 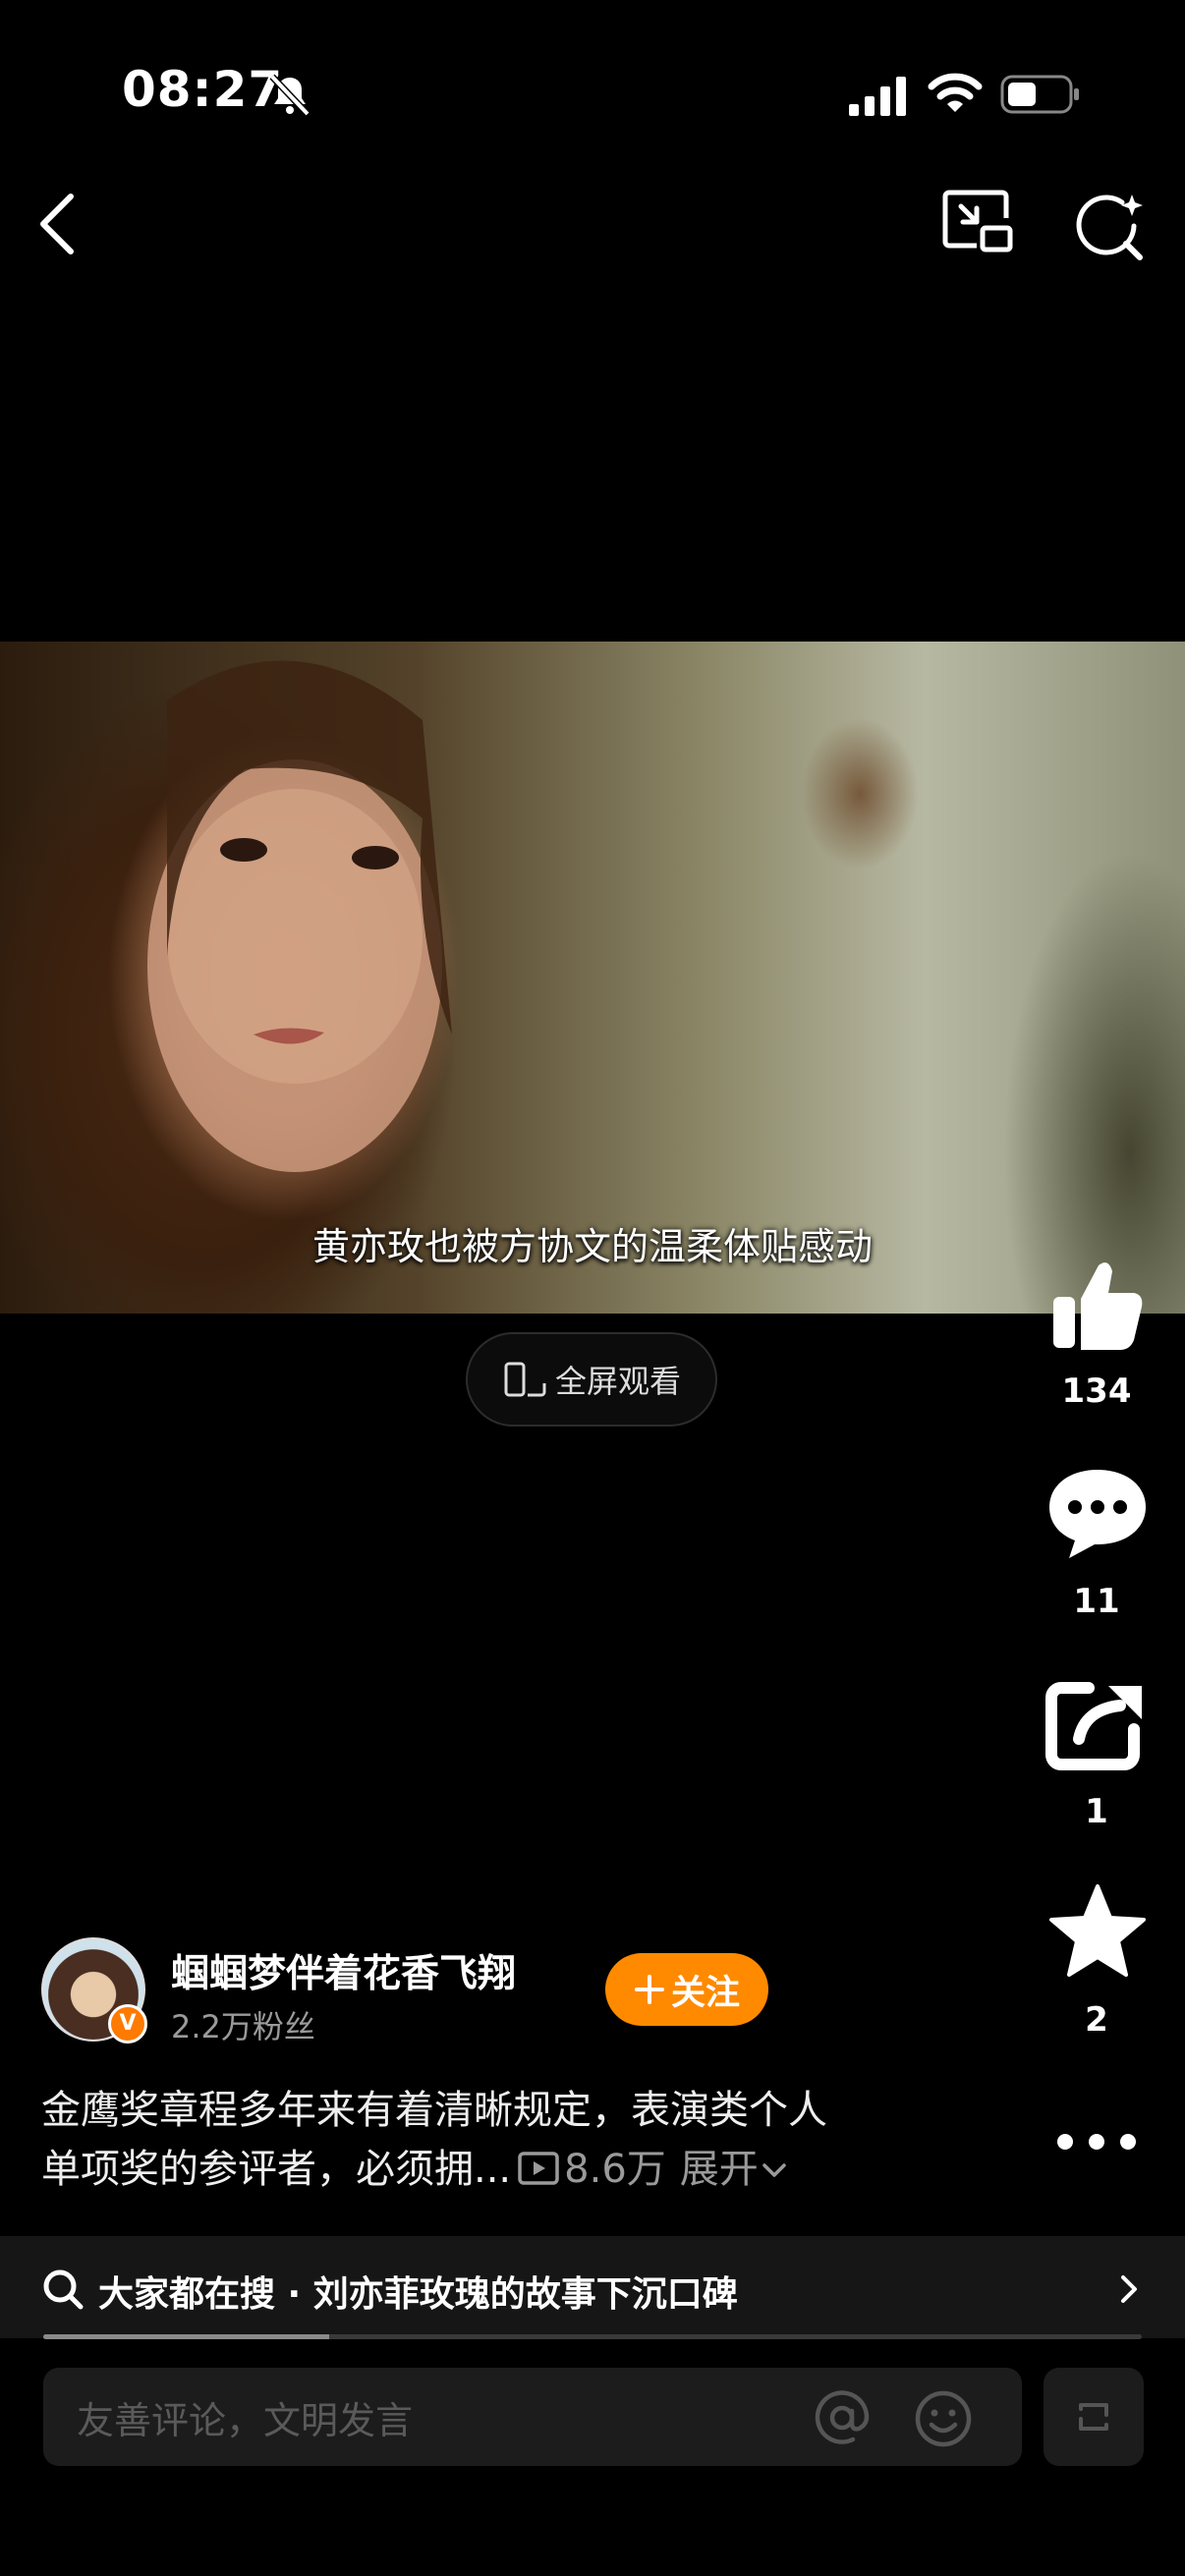 What do you see at coordinates (615, 2169) in the screenshot?
I see `play-count: 8.6万` at bounding box center [615, 2169].